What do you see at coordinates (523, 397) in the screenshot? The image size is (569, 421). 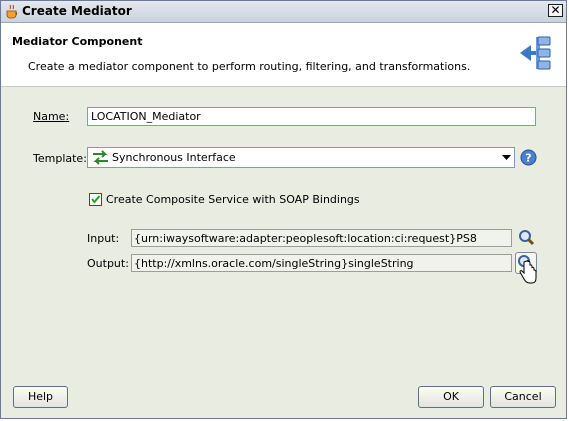 I see `cancel-button: Cancel` at bounding box center [523, 397].